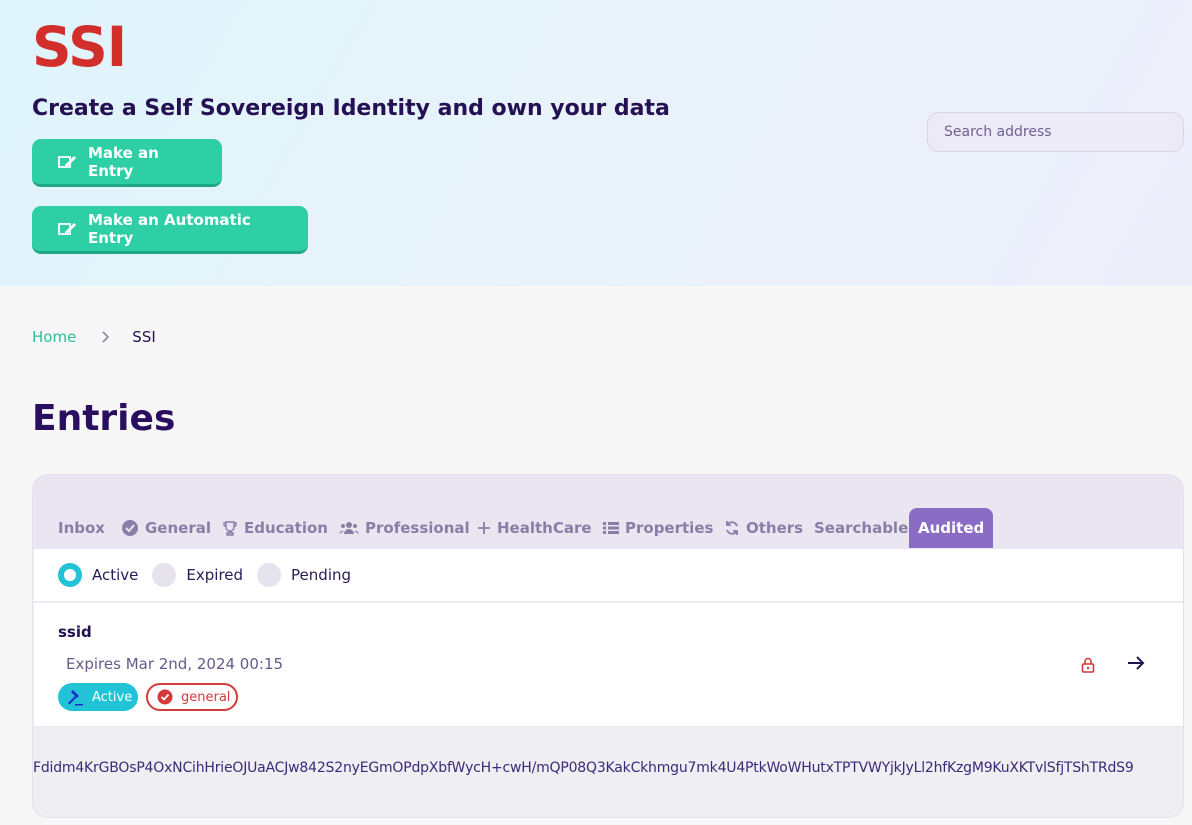 The image size is (1192, 825). I want to click on breadcrumb-current: SSI, so click(144, 337).